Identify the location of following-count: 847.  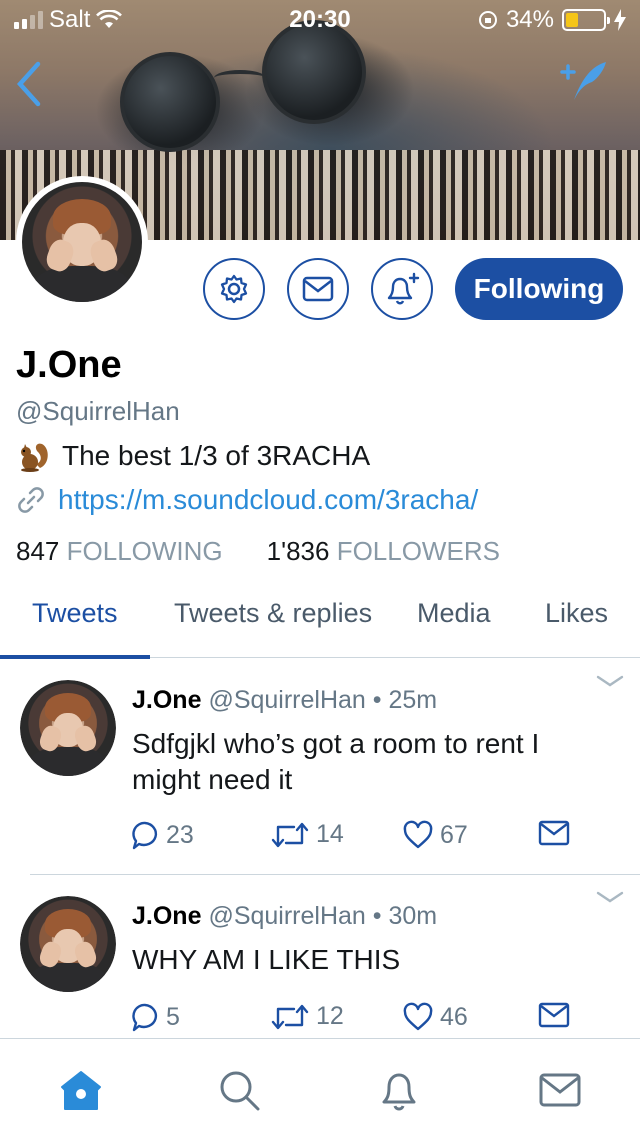
(38, 551).